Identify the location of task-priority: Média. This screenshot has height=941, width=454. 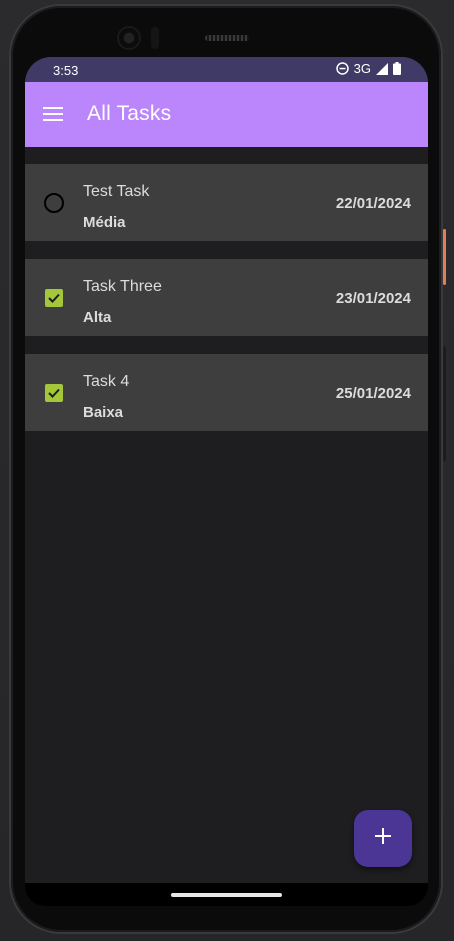
(104, 222).